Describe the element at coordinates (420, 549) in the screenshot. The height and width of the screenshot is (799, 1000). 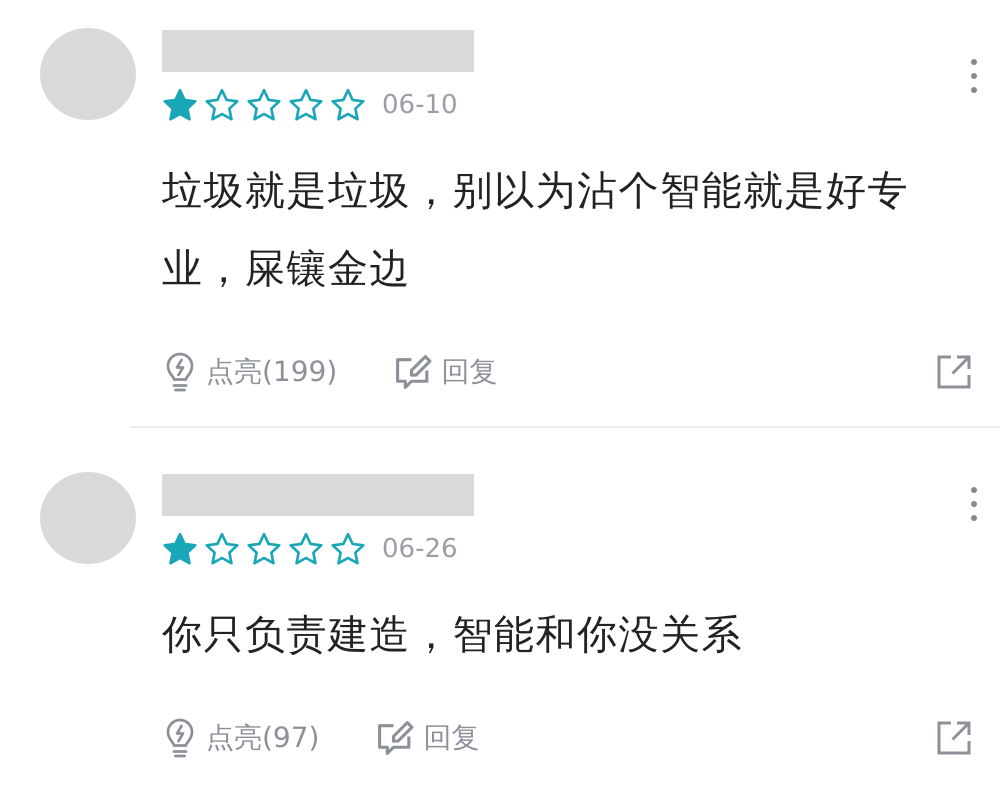
I see `comment-date: 06-26` at that location.